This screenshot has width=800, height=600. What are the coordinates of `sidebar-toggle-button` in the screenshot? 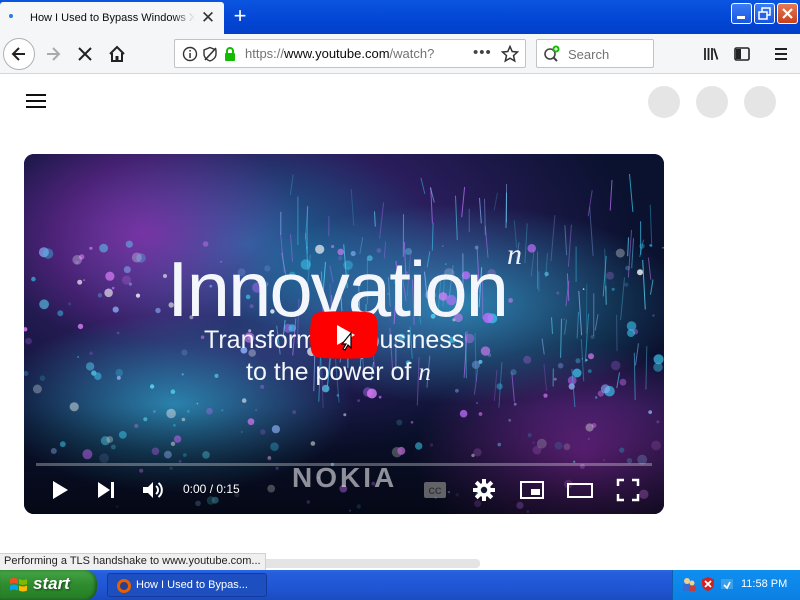 It's located at (742, 54).